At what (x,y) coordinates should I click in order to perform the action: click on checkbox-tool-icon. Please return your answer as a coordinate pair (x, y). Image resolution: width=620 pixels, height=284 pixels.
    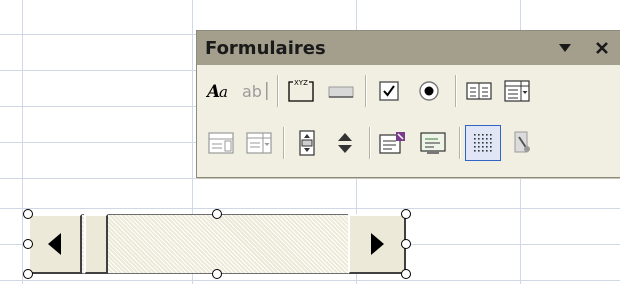
    Looking at the image, I should click on (389, 91).